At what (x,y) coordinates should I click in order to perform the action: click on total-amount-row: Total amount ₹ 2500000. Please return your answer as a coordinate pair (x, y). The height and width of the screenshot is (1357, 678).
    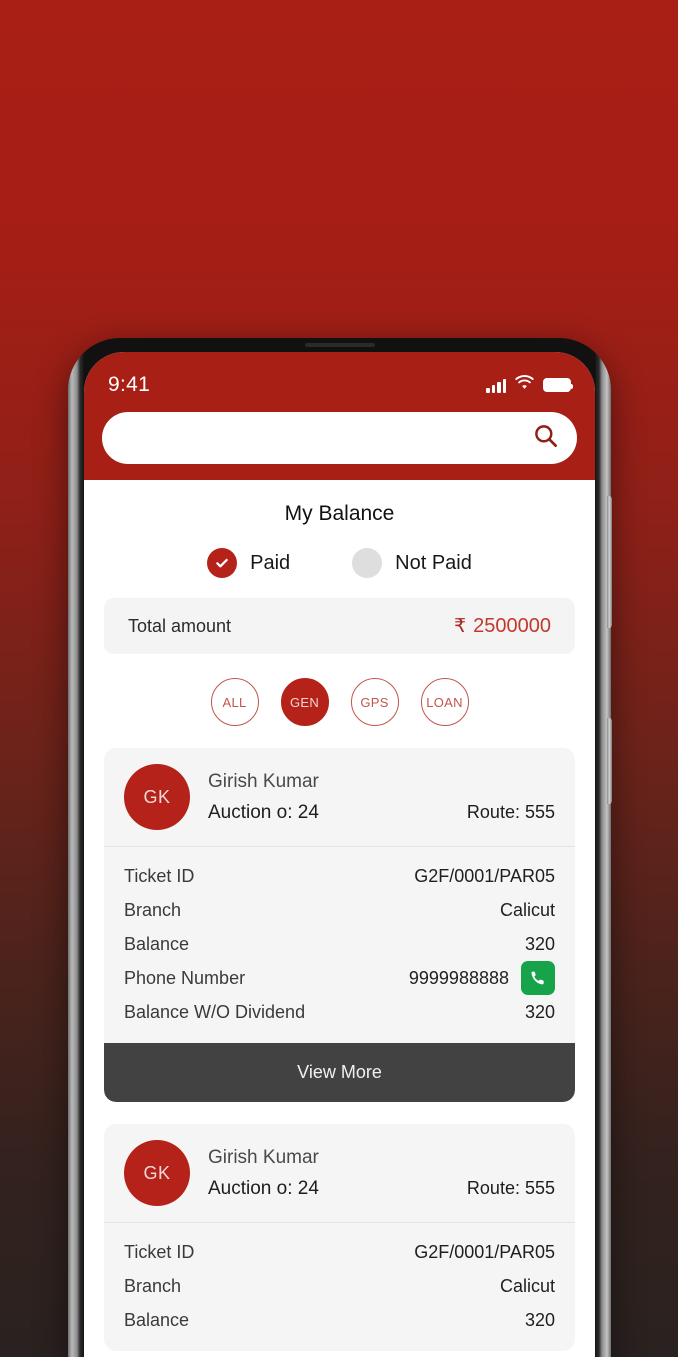
    Looking at the image, I should click on (339, 626).